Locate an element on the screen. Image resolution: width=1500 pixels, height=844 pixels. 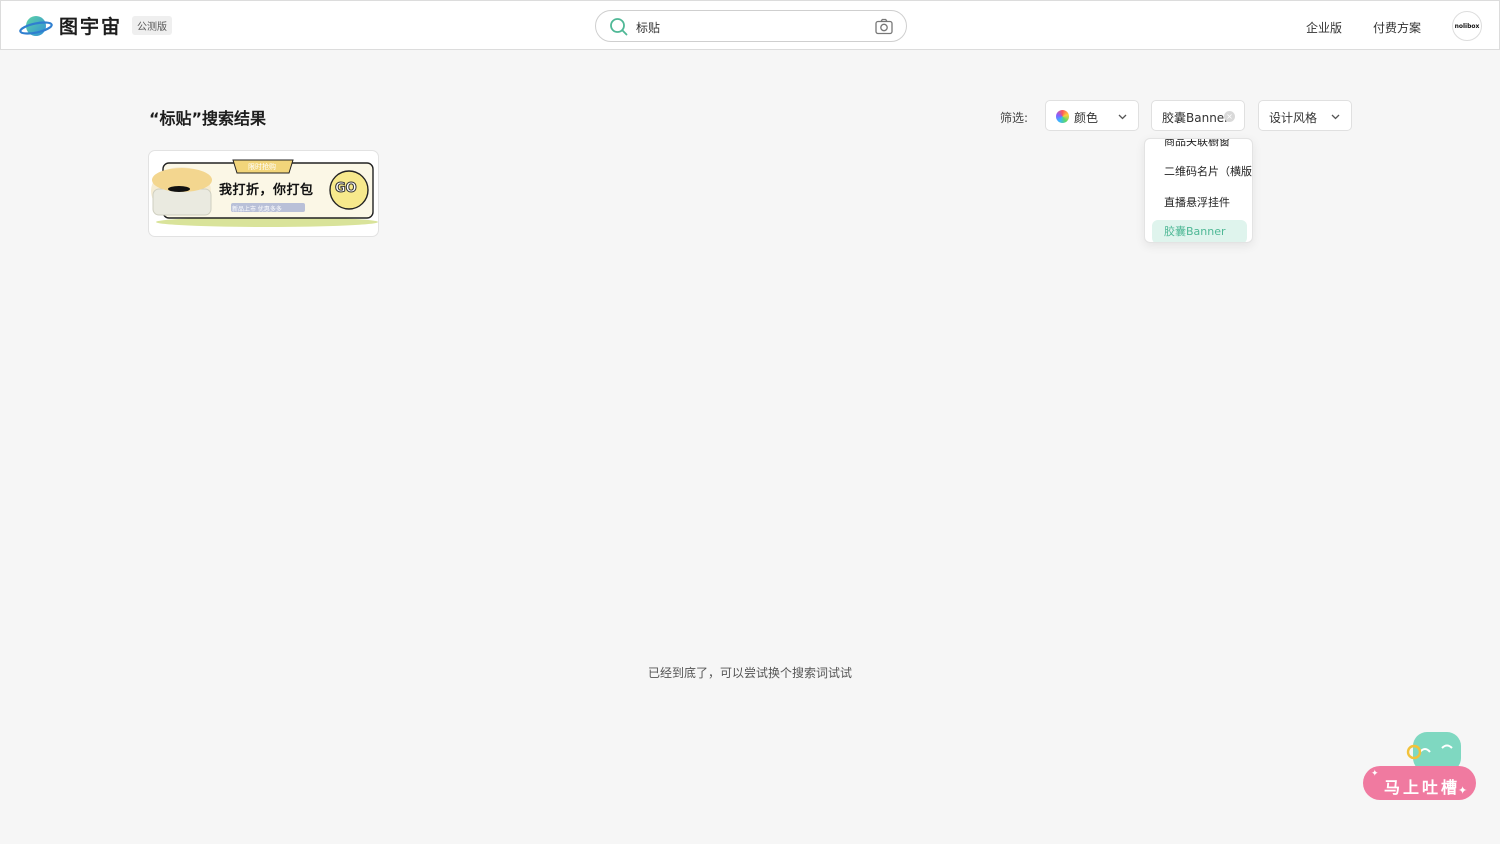
filter-label: 筛选: is located at coordinates (1014, 118).